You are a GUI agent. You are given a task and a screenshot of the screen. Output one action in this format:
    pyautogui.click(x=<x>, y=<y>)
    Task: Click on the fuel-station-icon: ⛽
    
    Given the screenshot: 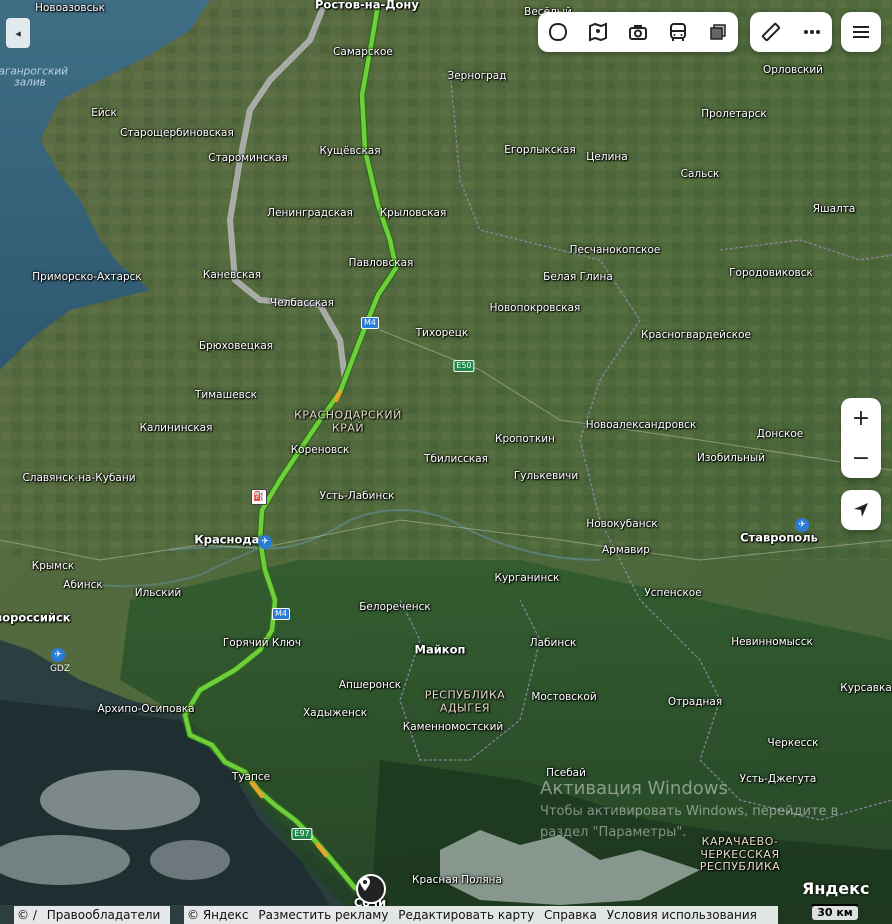 What is the action you would take?
    pyautogui.click(x=259, y=497)
    